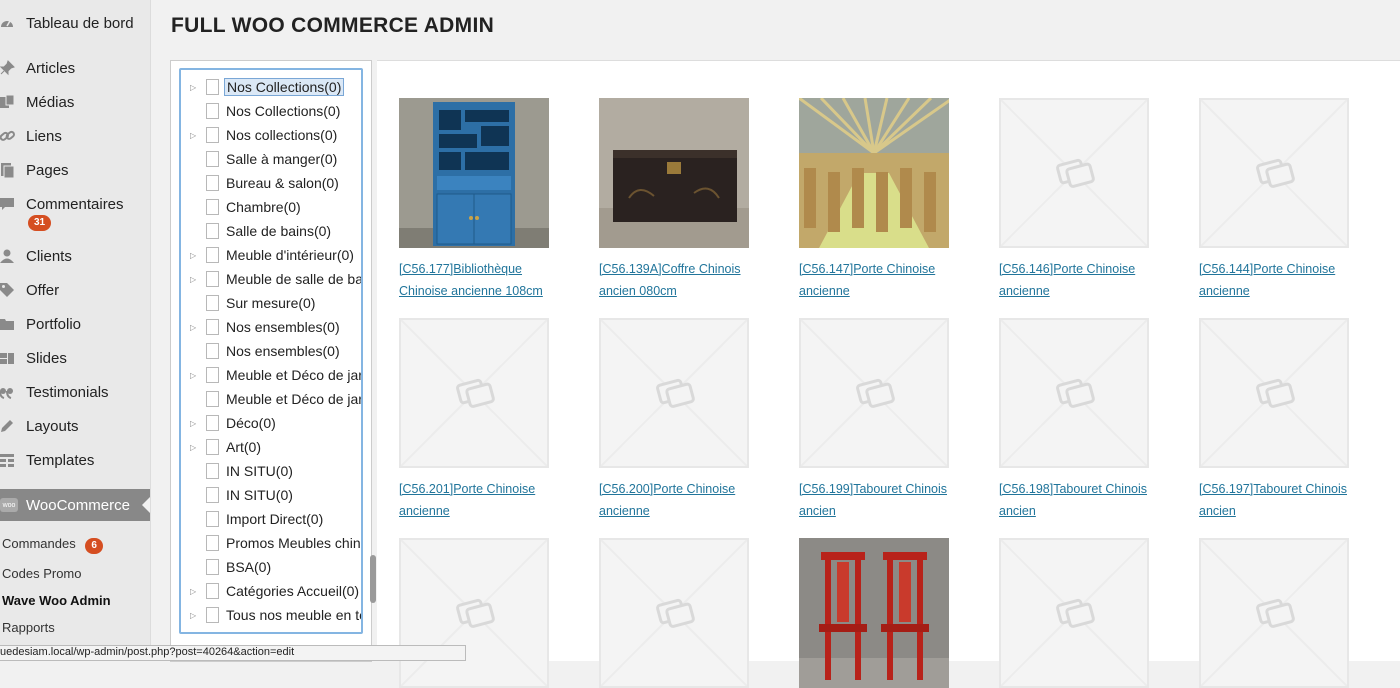 This screenshot has width=1400, height=688. What do you see at coordinates (75, 136) in the screenshot?
I see `menu-item-liens: Liens` at bounding box center [75, 136].